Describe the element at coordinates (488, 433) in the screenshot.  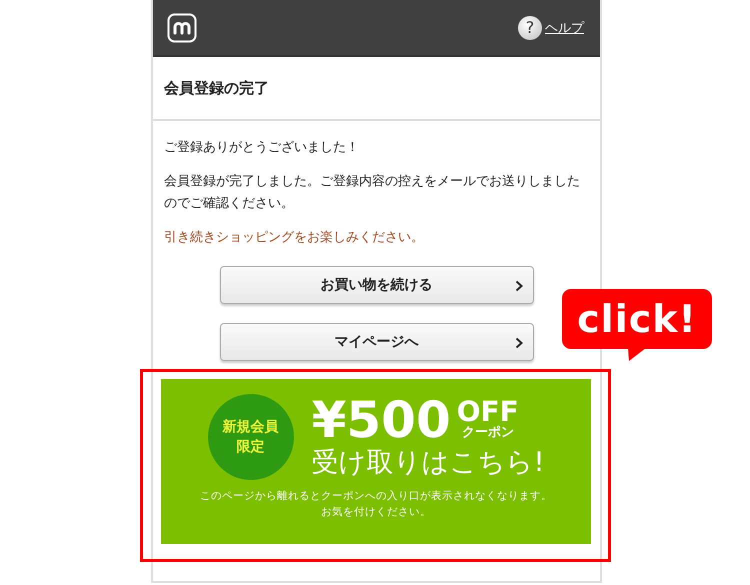
I see `coupon-label: クーポン` at that location.